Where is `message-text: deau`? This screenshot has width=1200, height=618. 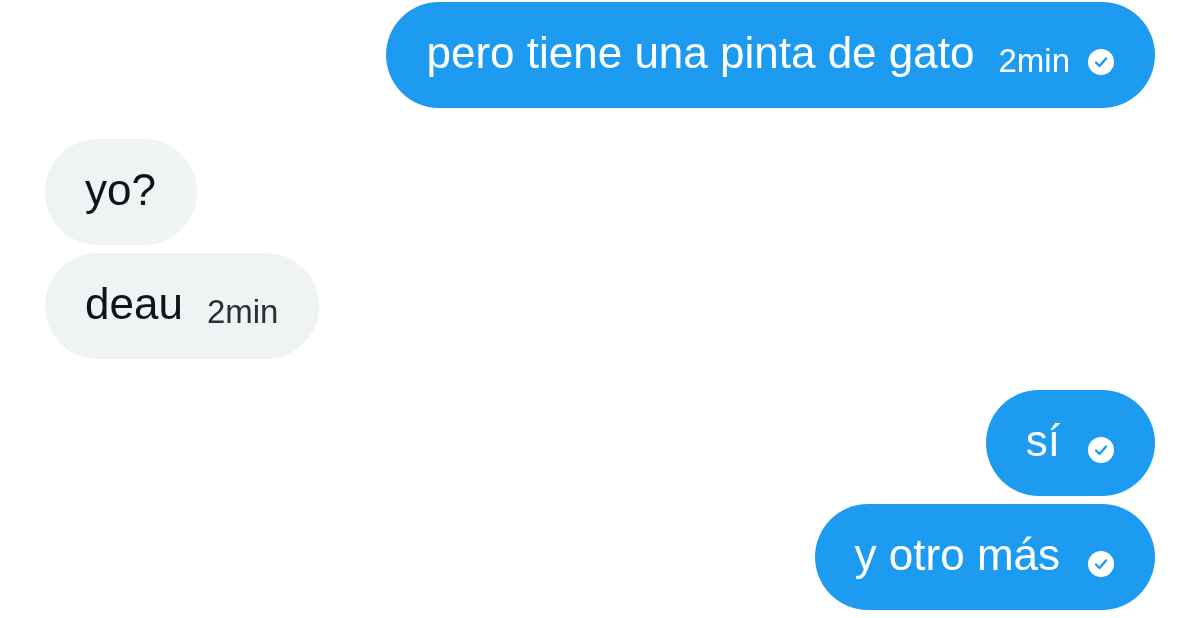
message-text: deau is located at coordinates (134, 304).